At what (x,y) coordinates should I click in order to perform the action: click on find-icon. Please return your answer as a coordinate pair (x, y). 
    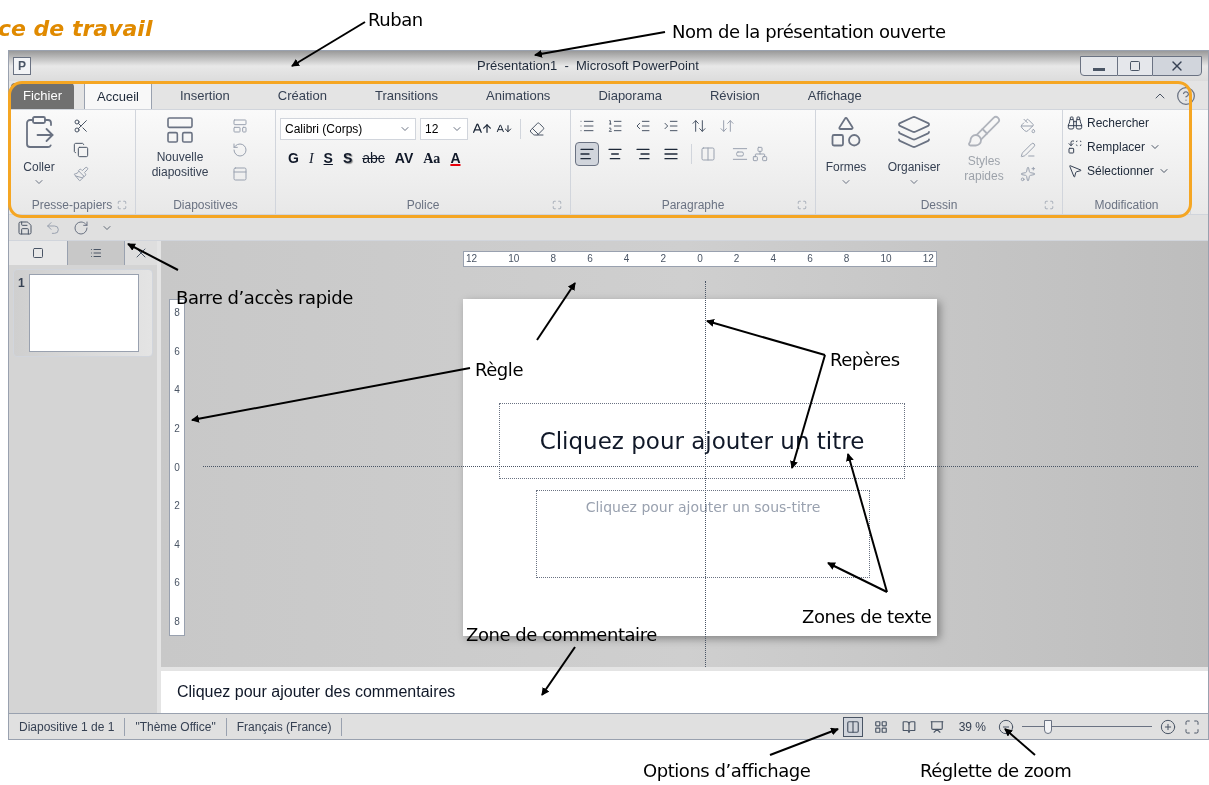
    Looking at the image, I should click on (1075, 123).